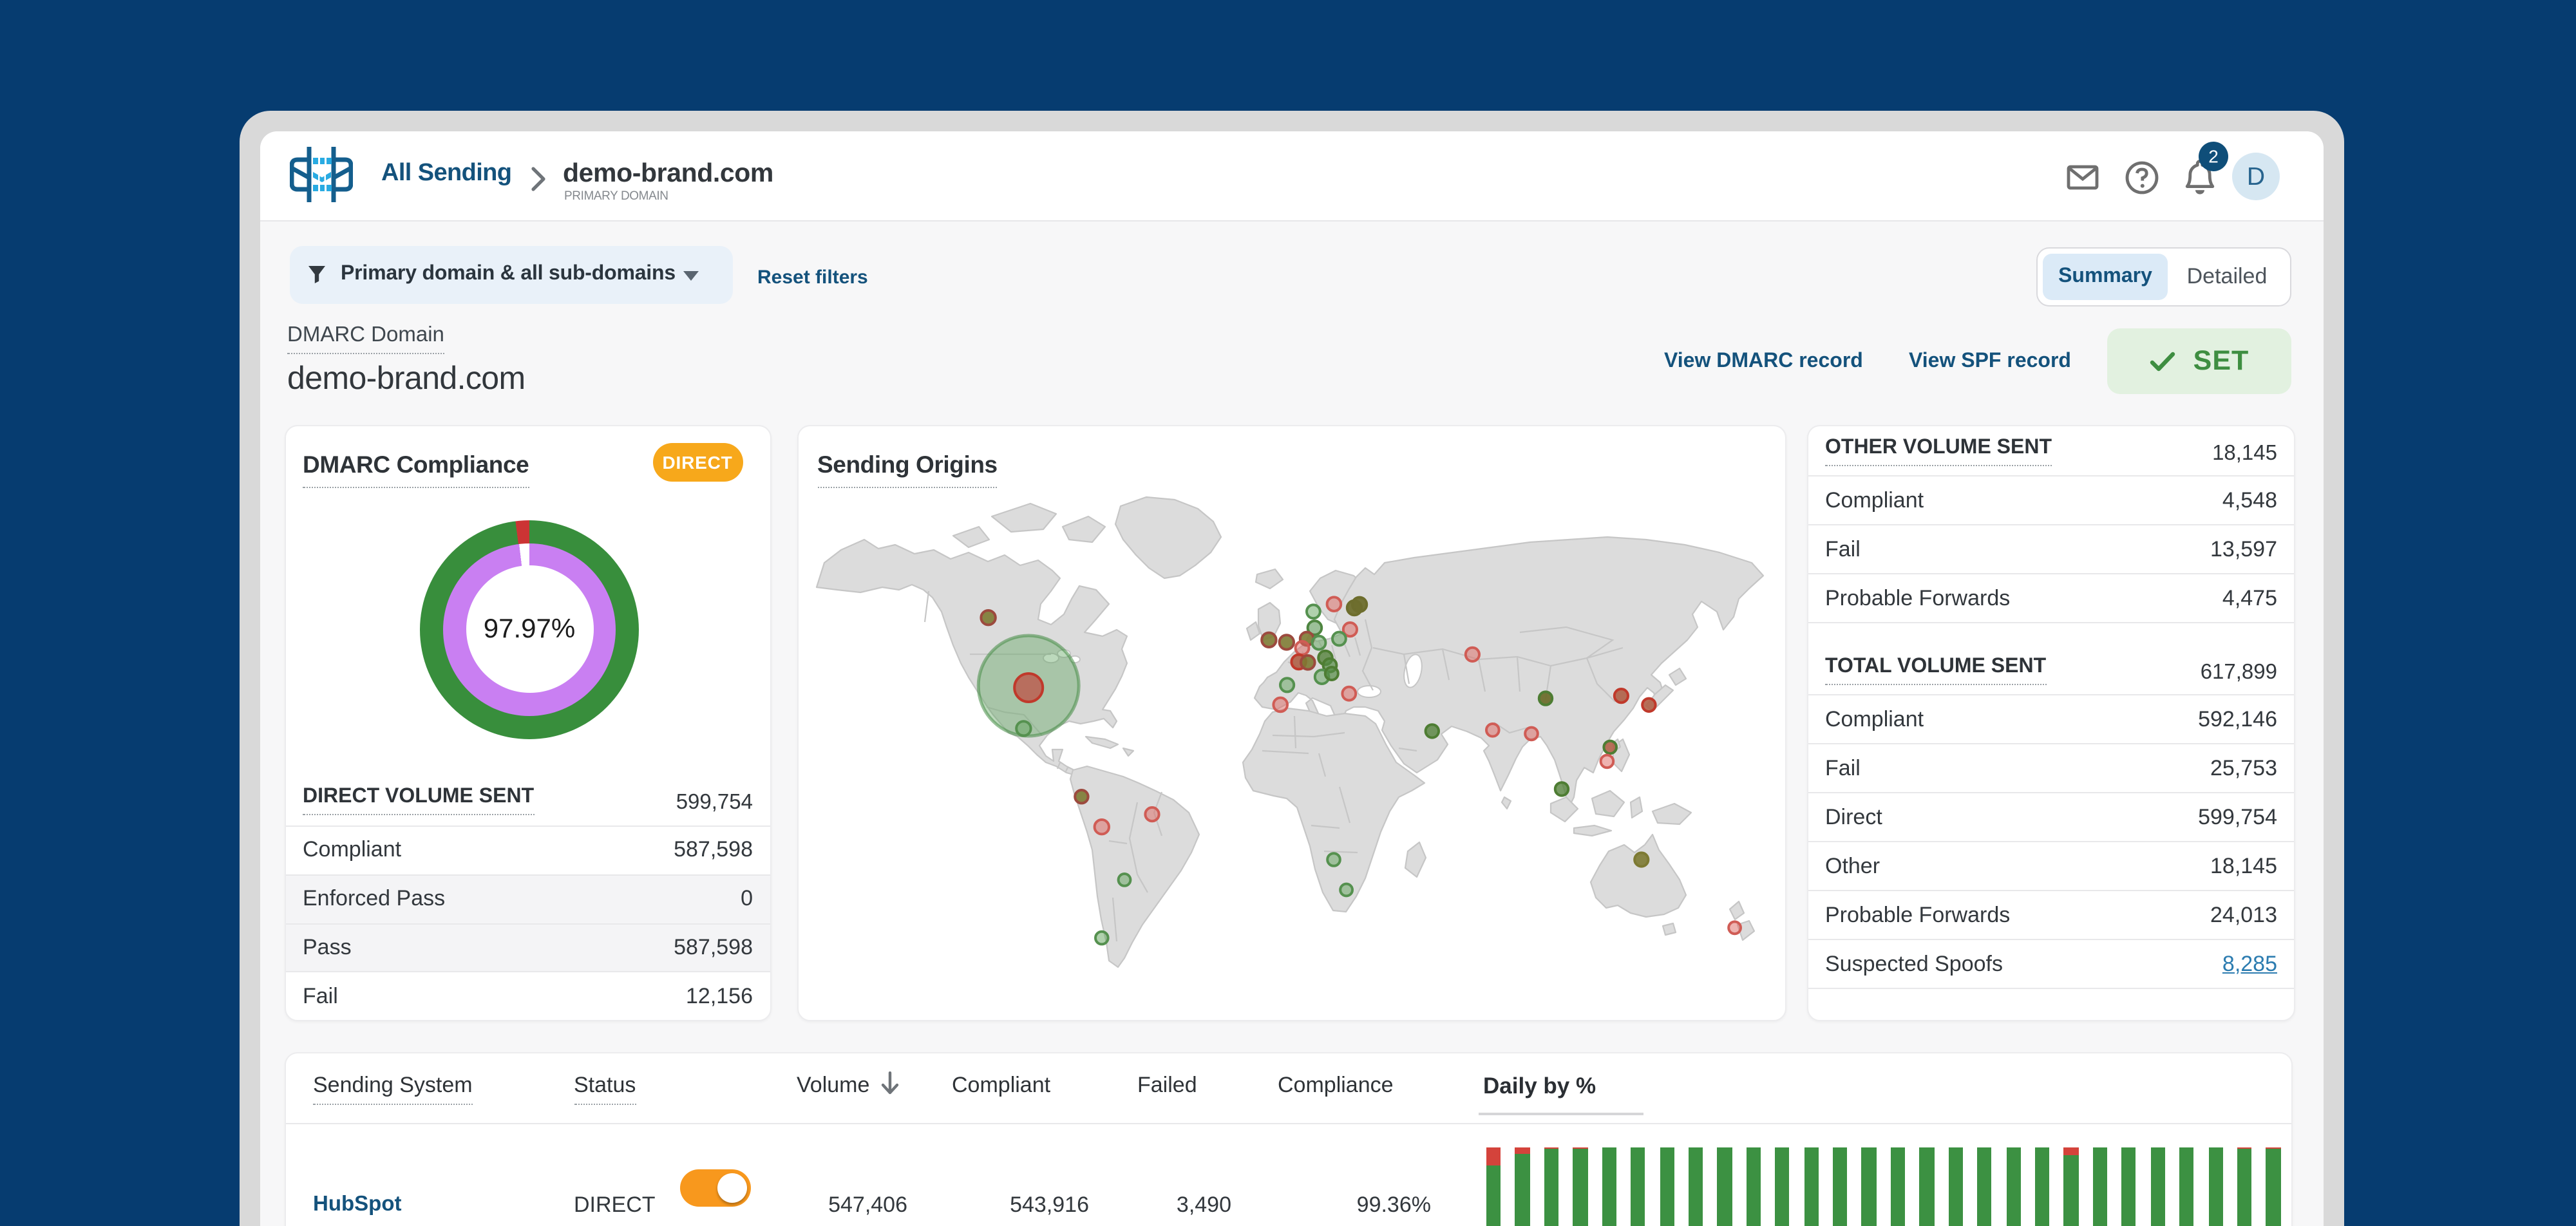  I want to click on svg-text: 2, so click(2213, 157).